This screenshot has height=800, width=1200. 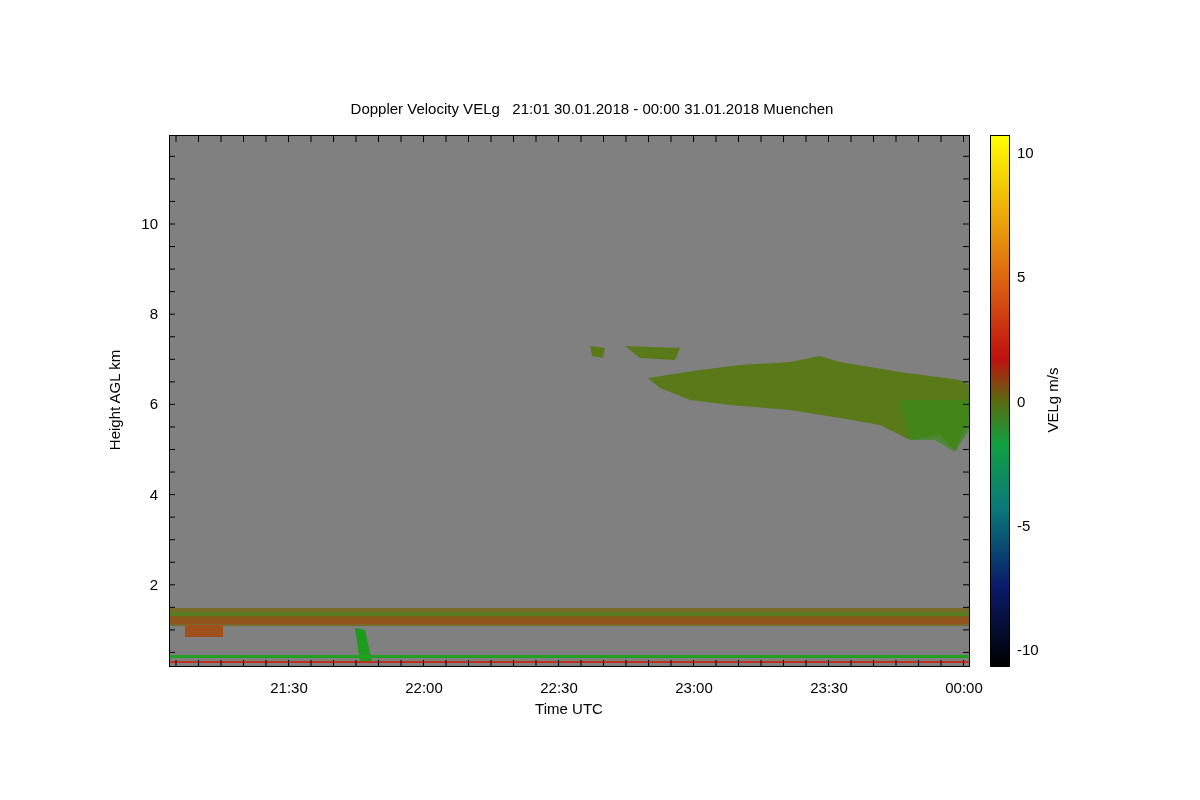 What do you see at coordinates (1025, 152) in the screenshot?
I see `colorbar-tick-label: 10` at bounding box center [1025, 152].